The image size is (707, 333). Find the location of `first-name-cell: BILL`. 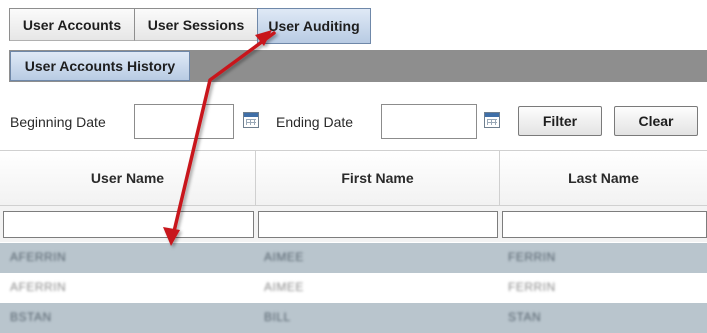

first-name-cell: BILL is located at coordinates (277, 317).